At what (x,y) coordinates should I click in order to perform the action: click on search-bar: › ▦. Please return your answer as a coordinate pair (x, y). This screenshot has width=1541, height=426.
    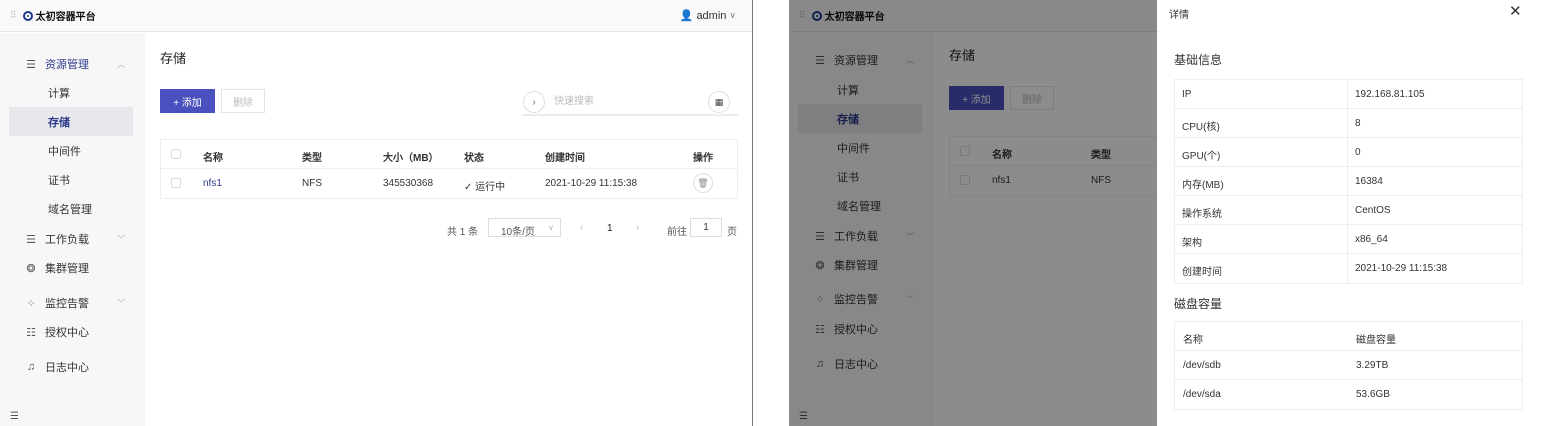
    Looking at the image, I should click on (630, 102).